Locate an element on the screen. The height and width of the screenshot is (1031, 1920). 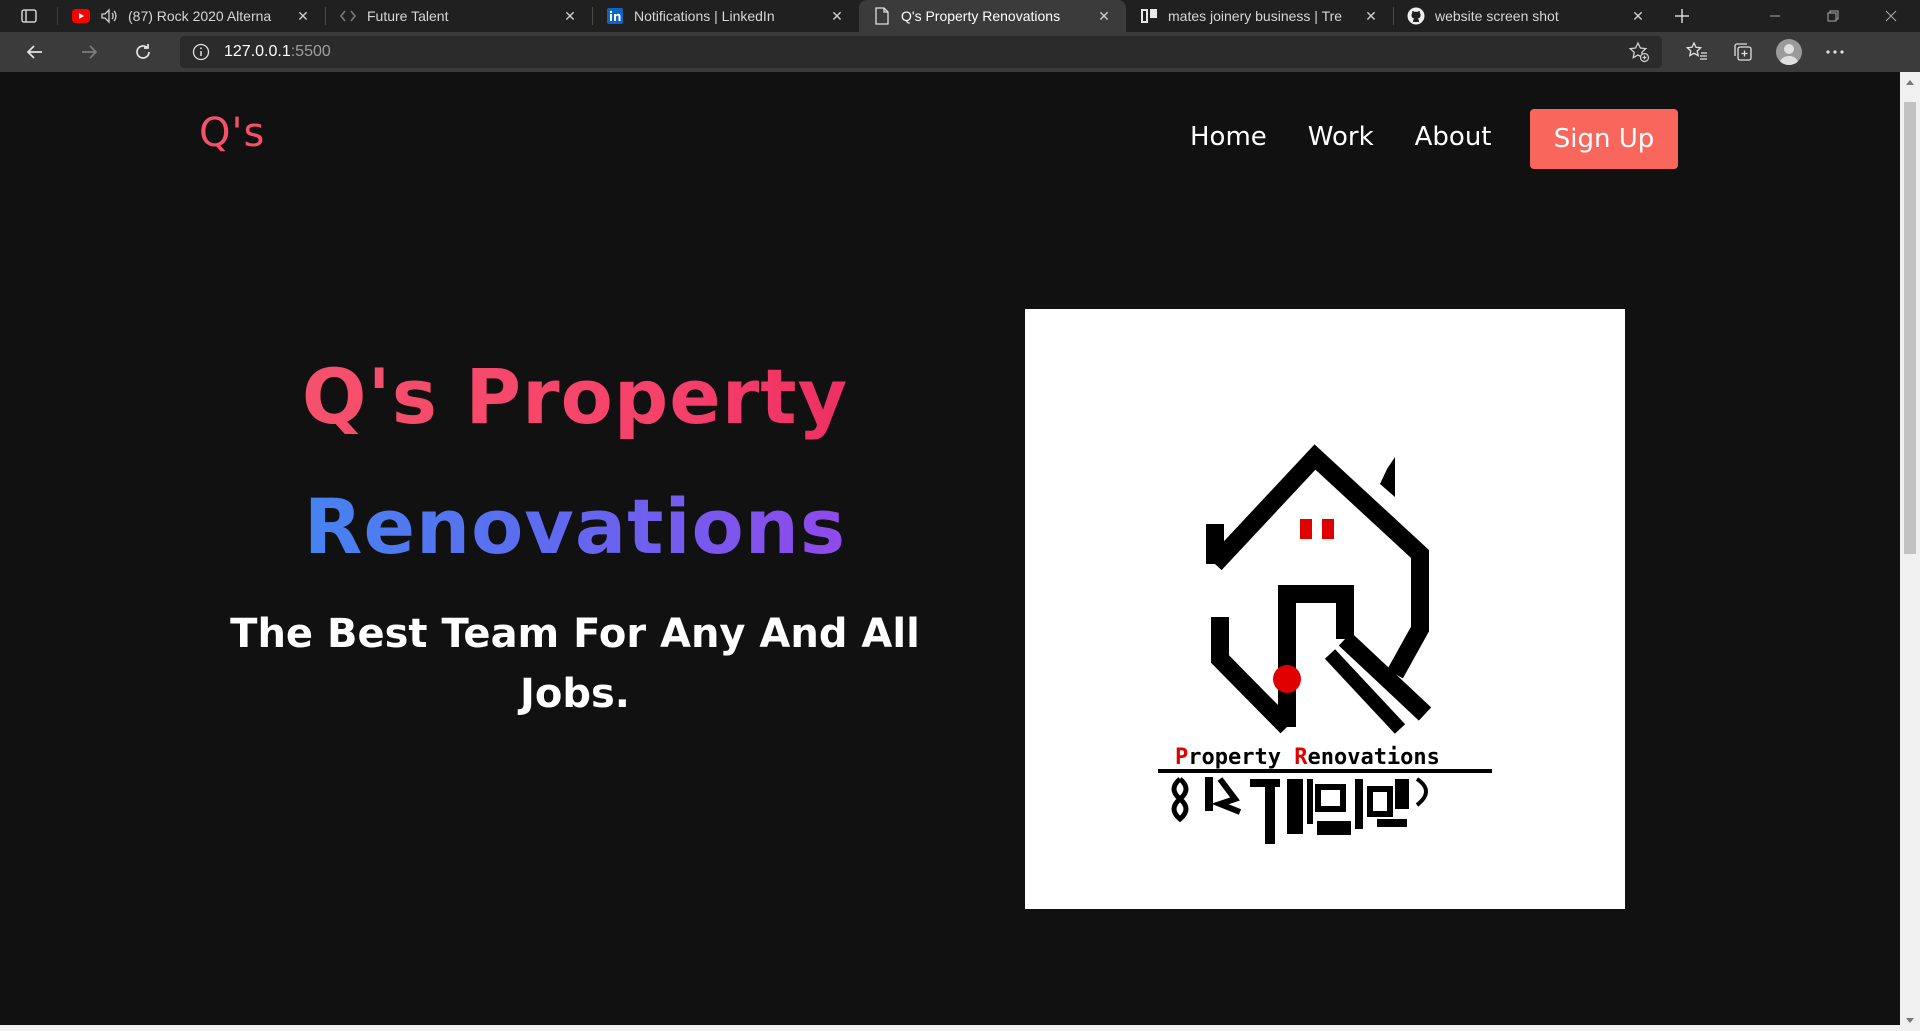
window-controls is located at coordinates (1833, 16).